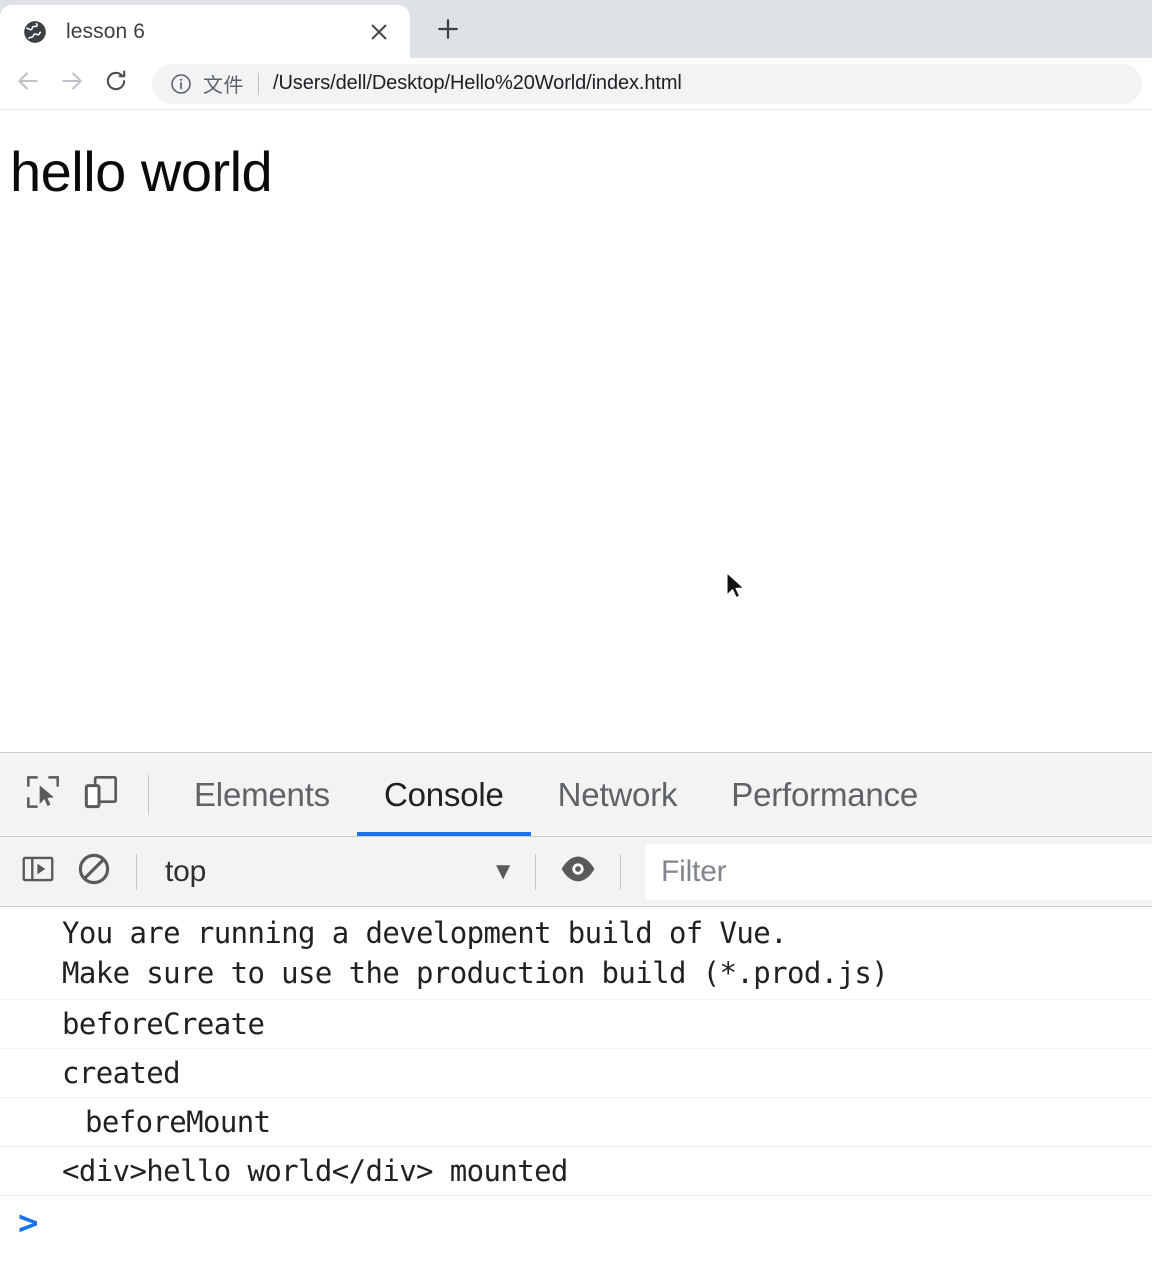  I want to click on close-icon, so click(379, 32).